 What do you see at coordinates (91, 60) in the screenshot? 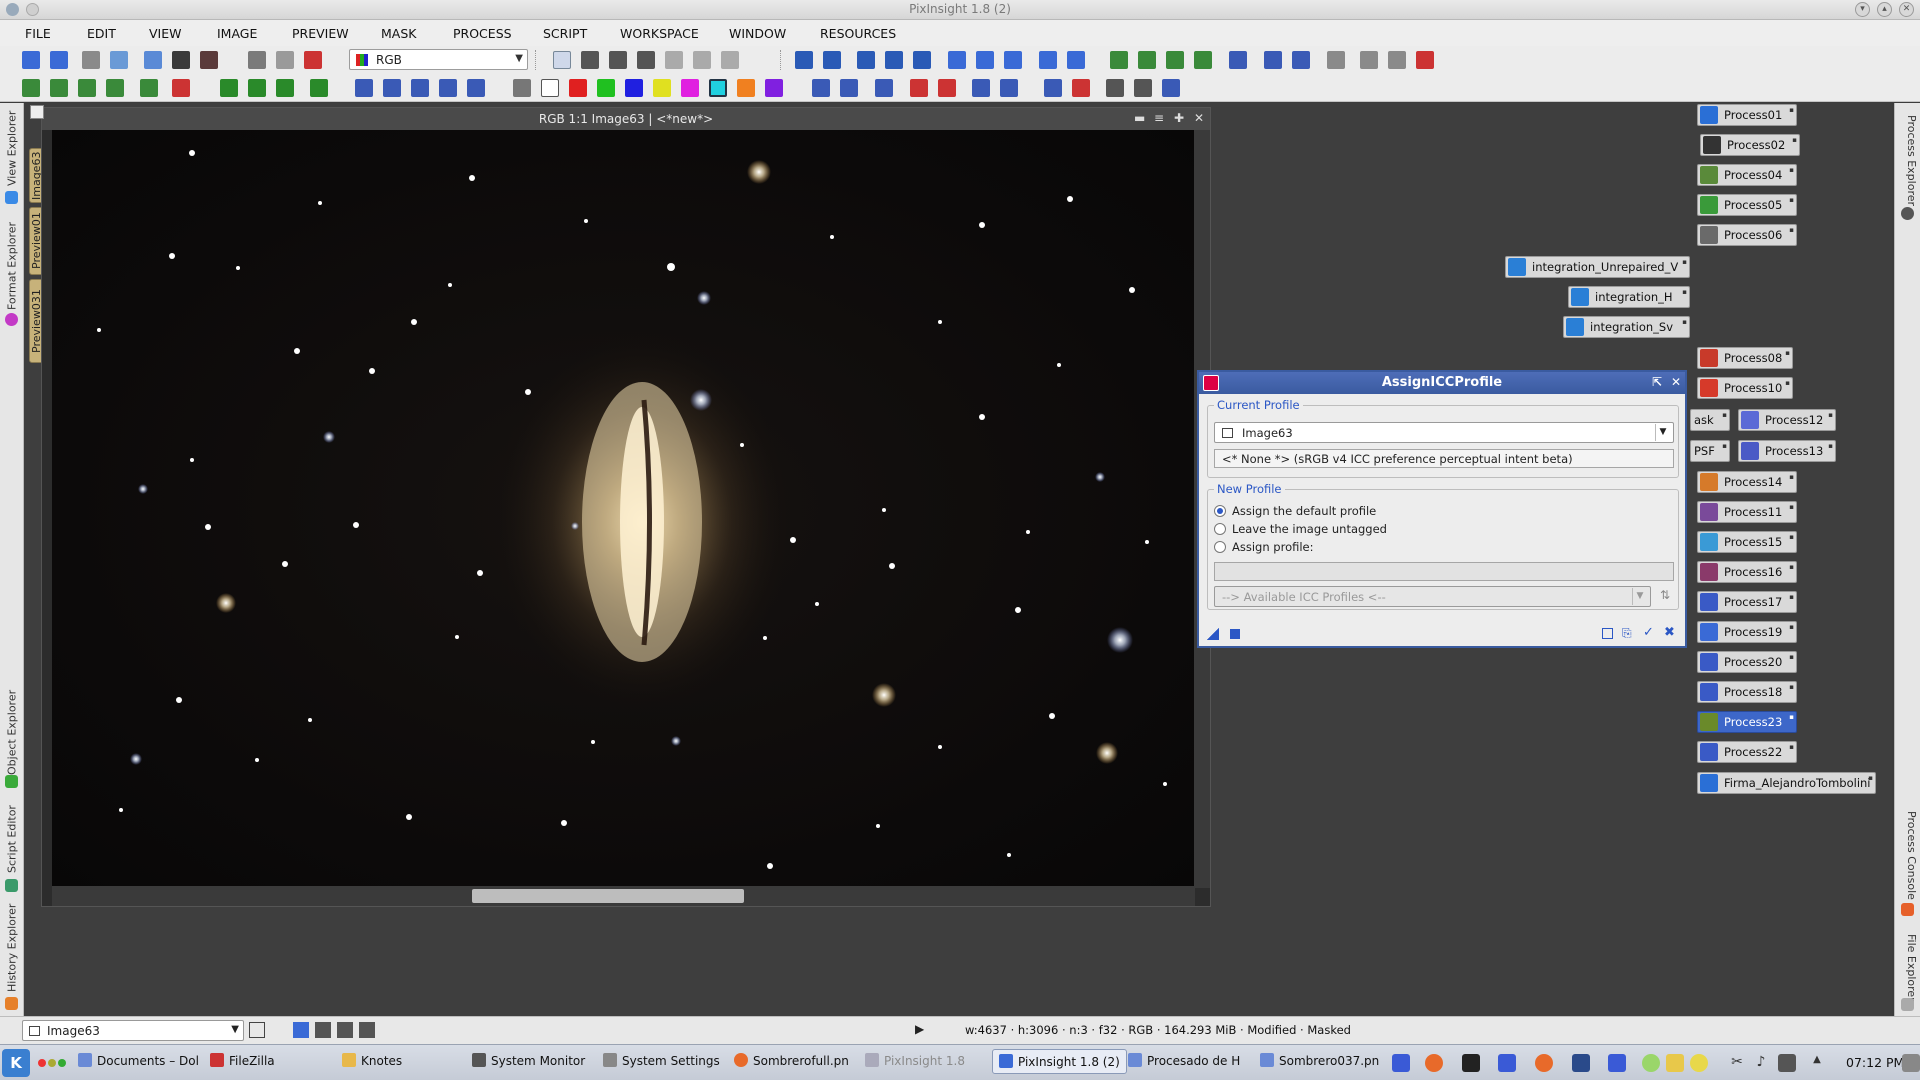
I see `open-icon` at bounding box center [91, 60].